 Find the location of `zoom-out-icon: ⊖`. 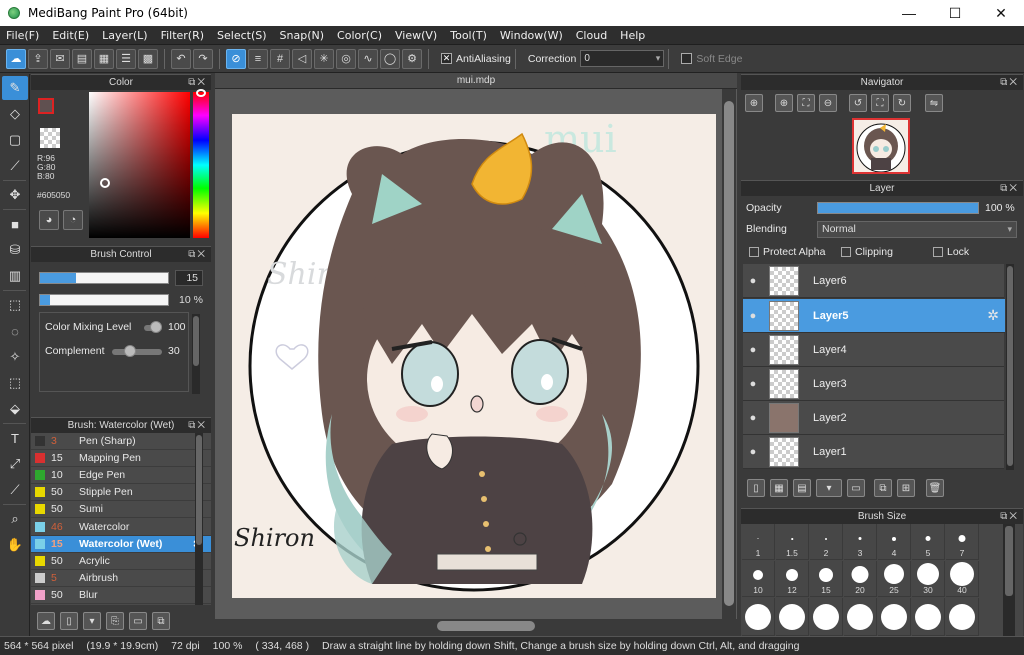

zoom-out-icon: ⊖ is located at coordinates (828, 103).